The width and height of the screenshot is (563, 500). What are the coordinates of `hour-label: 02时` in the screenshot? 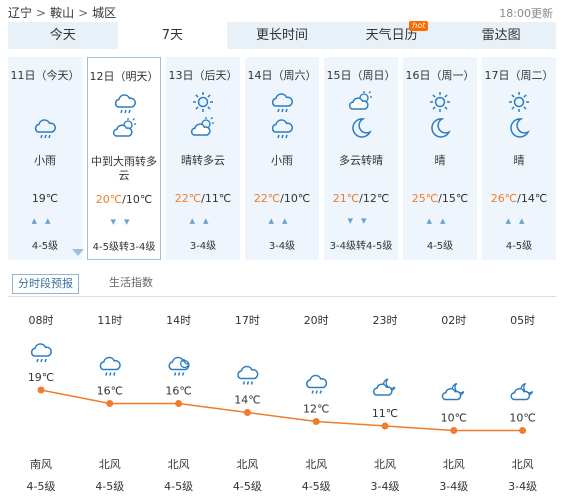 It's located at (453, 320).